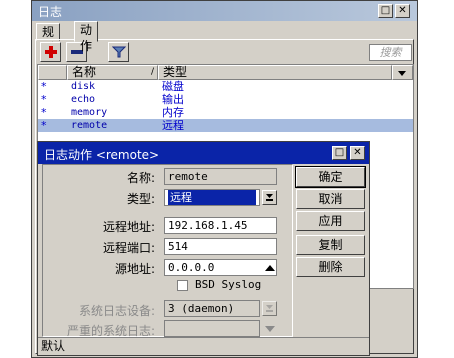  I want to click on remote-port-label: 远程端口:, so click(128, 248).